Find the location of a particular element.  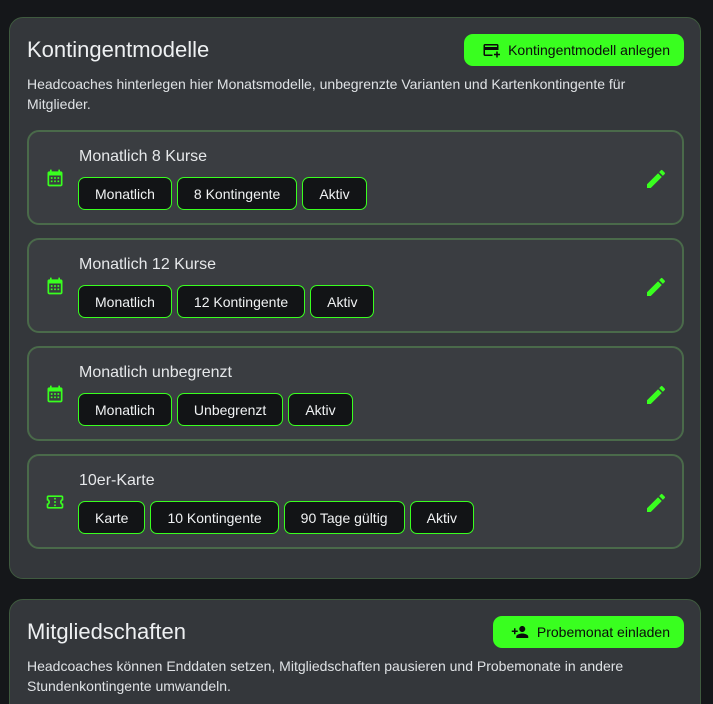

memberships-header: Mitgliedschaften Probemonat einladen is located at coordinates (355, 633).